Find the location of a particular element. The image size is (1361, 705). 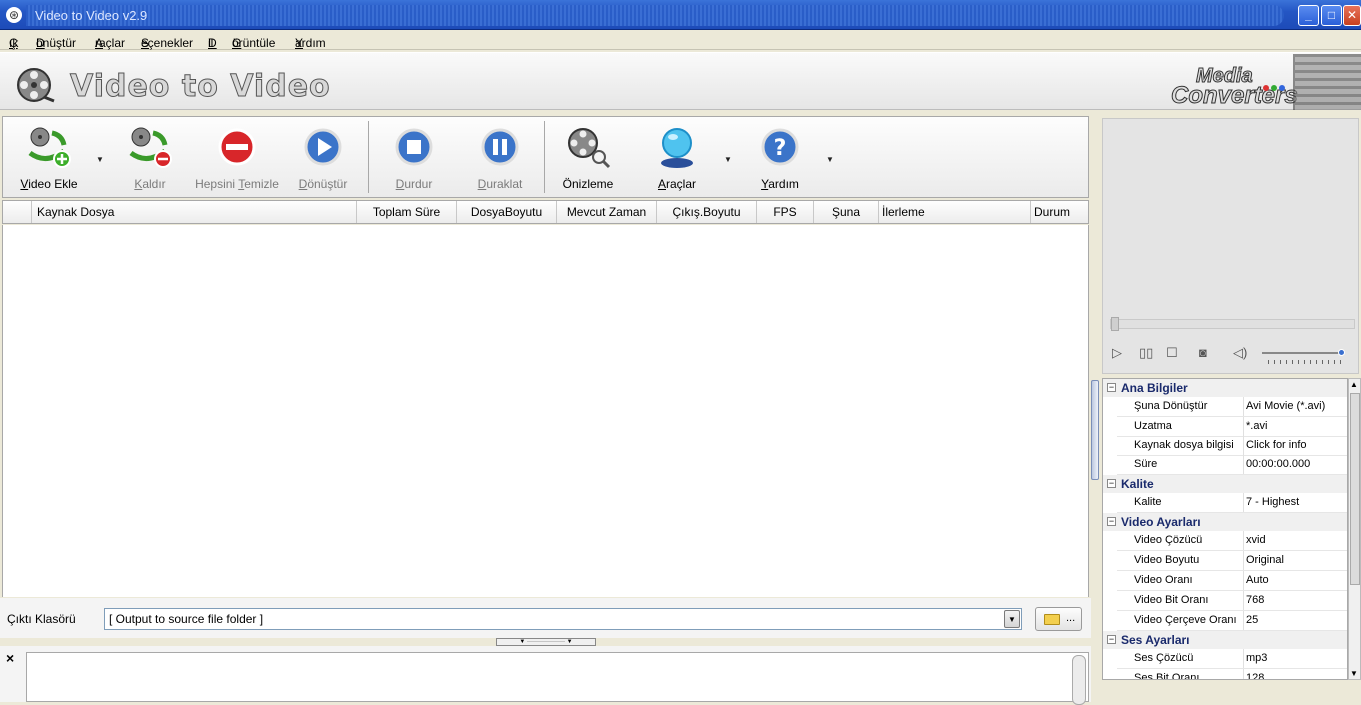

scroll-up-icon: ▲ is located at coordinates (1354, 384).